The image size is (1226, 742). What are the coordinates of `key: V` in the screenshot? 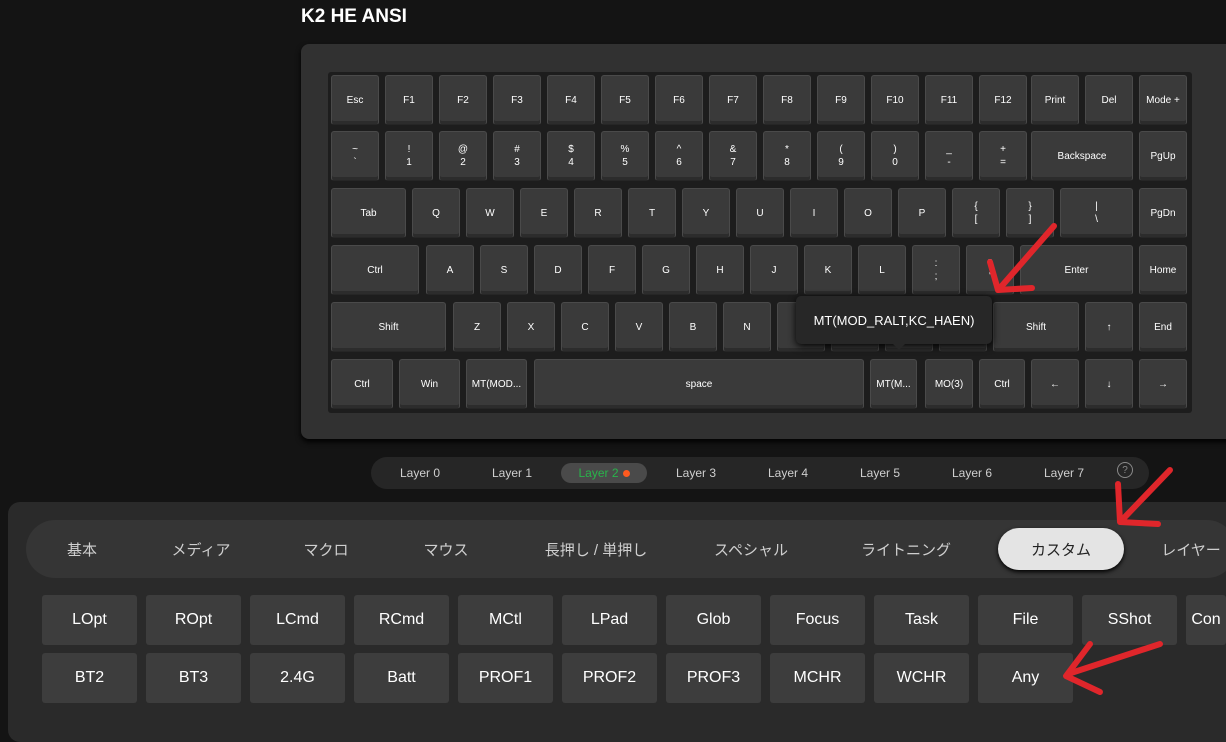 It's located at (639, 327).